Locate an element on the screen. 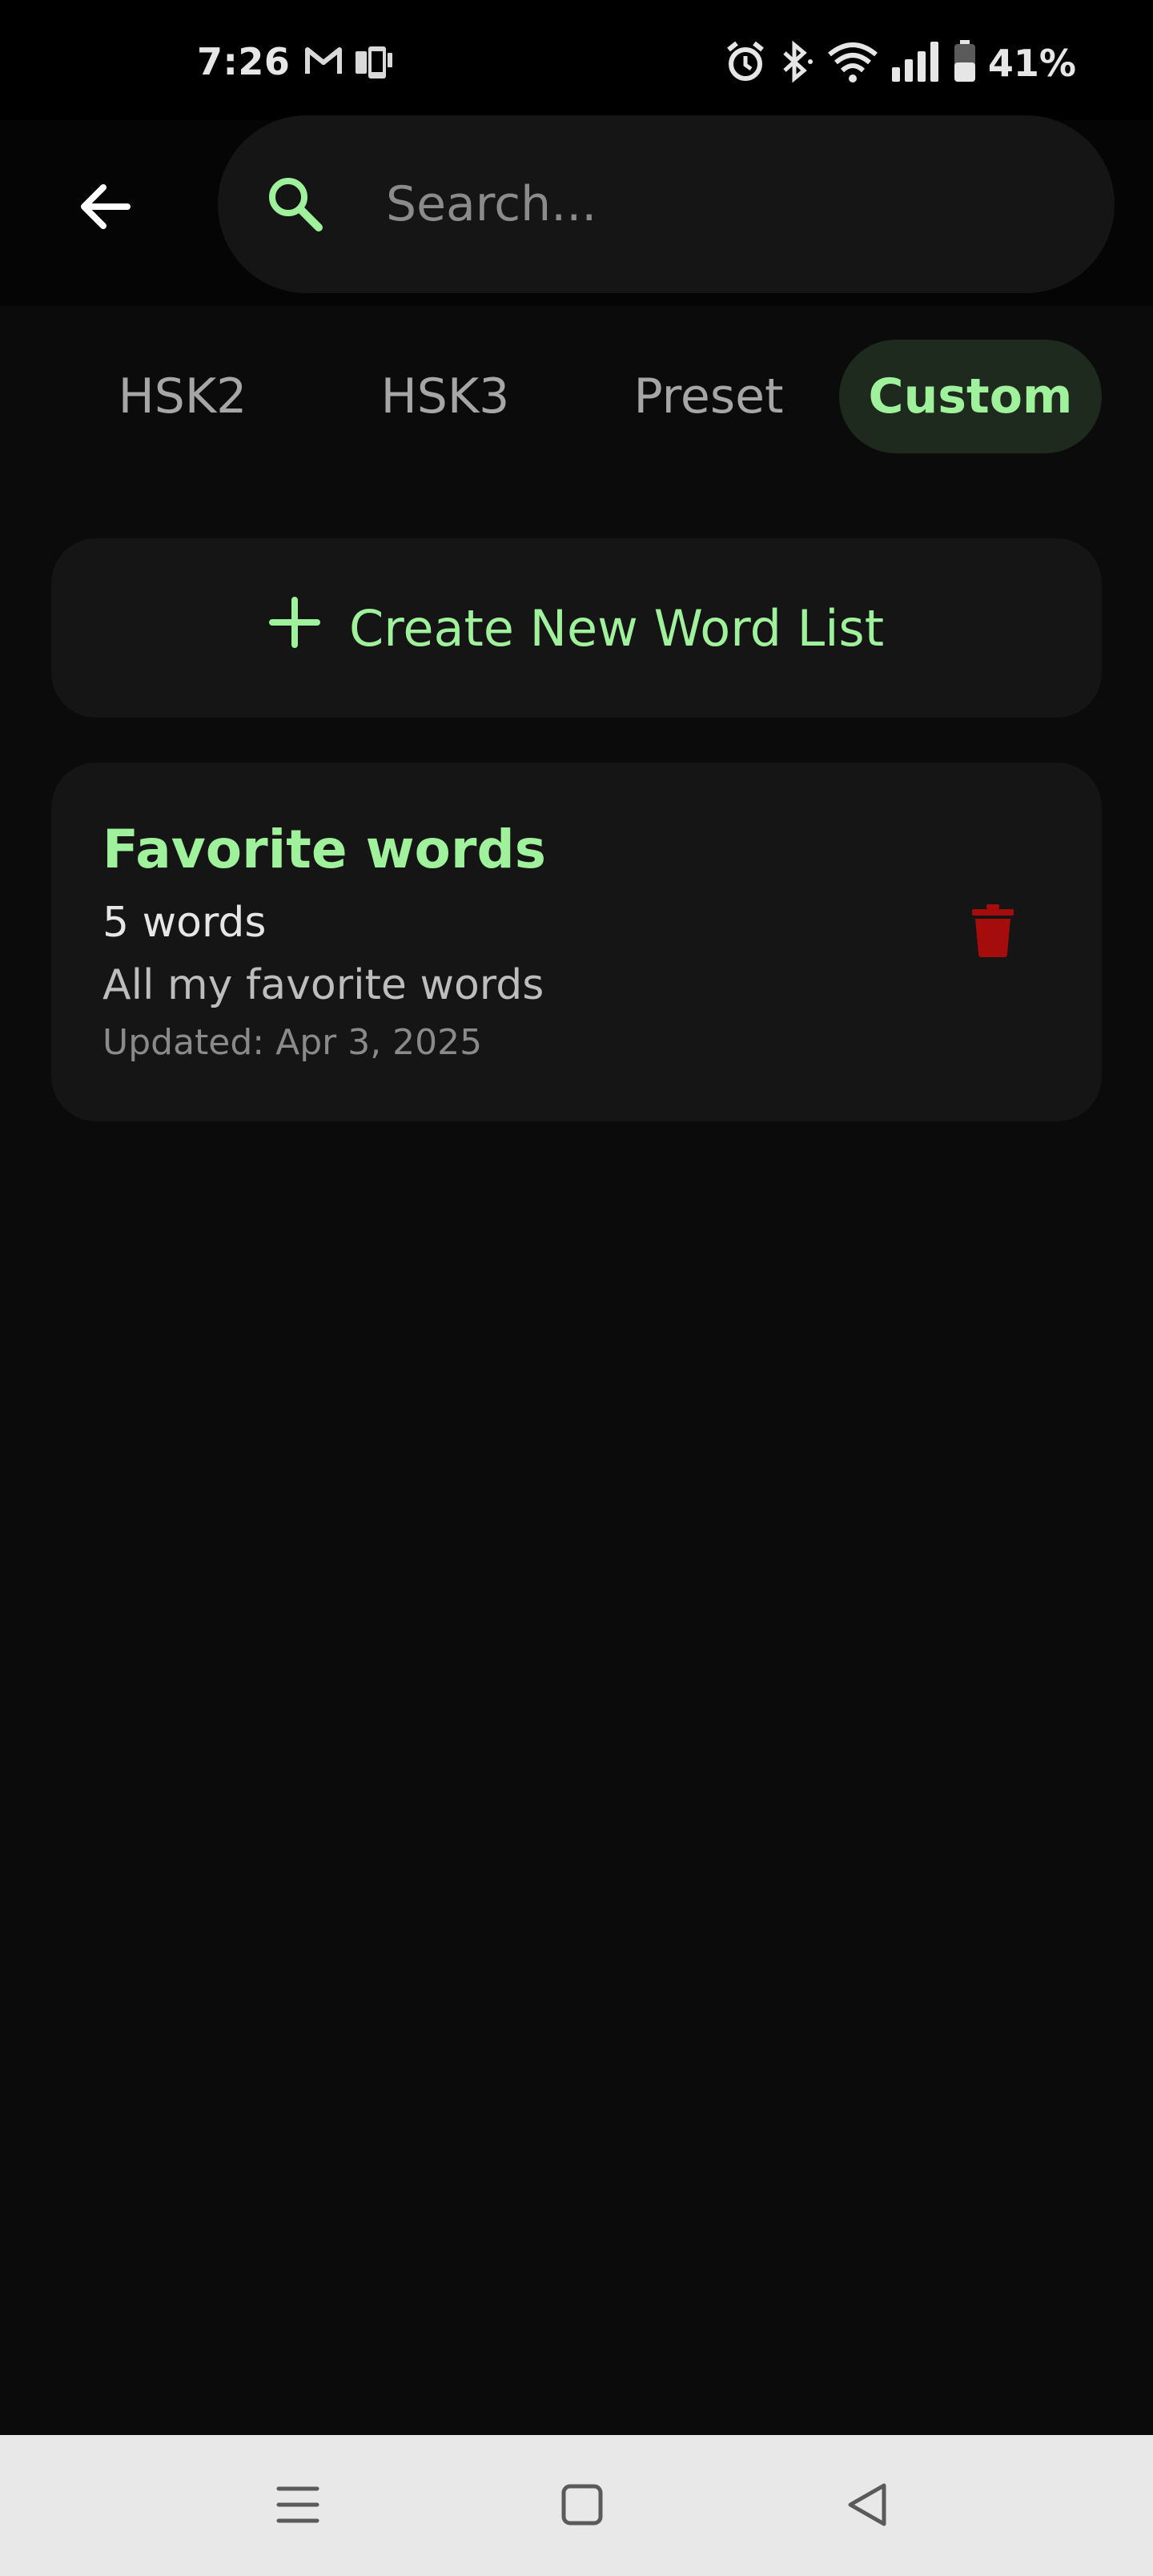 This screenshot has height=2576, width=1153. device-icon is located at coordinates (373, 64).